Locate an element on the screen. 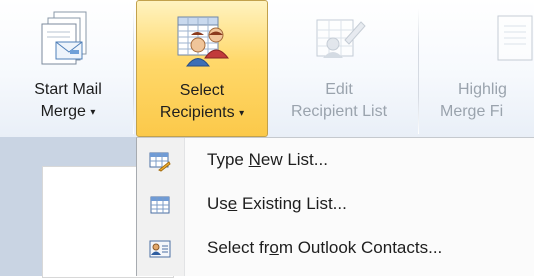 Image resolution: width=534 pixels, height=278 pixels. highlight-merge-fields-button: Highlig Merge Fi is located at coordinates (480, 68).